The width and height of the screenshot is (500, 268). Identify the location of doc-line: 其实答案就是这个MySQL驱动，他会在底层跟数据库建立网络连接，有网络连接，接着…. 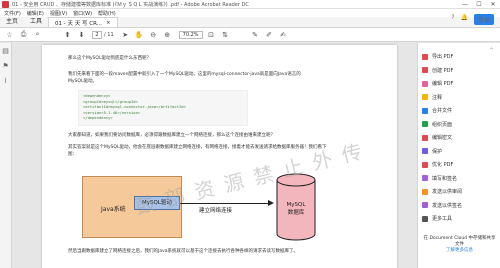
(197, 147).